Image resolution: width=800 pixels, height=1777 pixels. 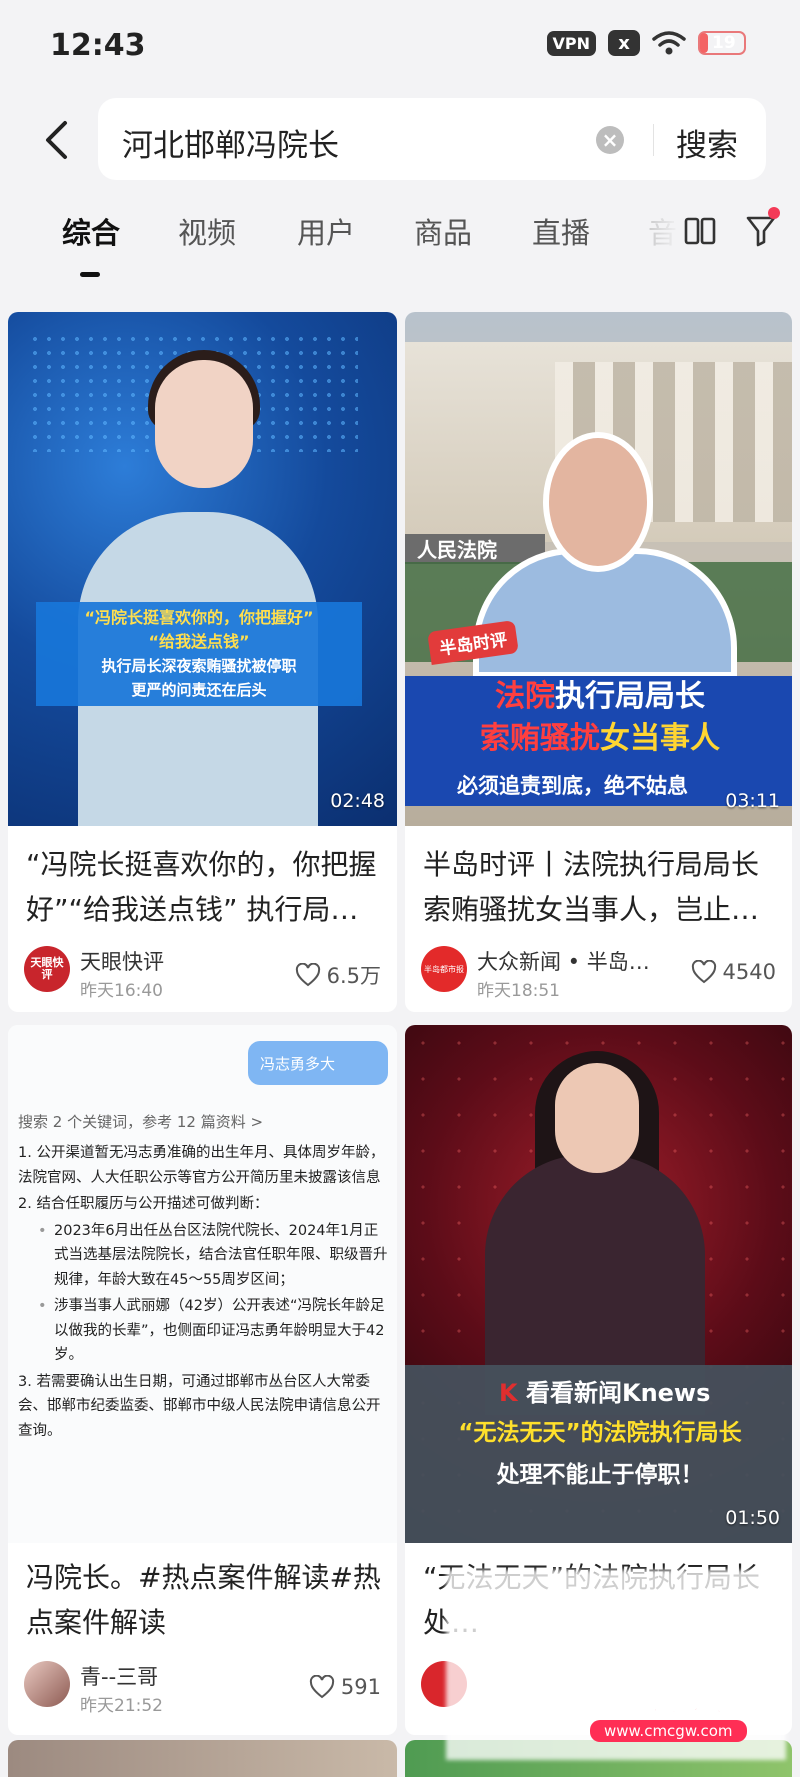 I want to click on grid-layout-icon, so click(x=700, y=231).